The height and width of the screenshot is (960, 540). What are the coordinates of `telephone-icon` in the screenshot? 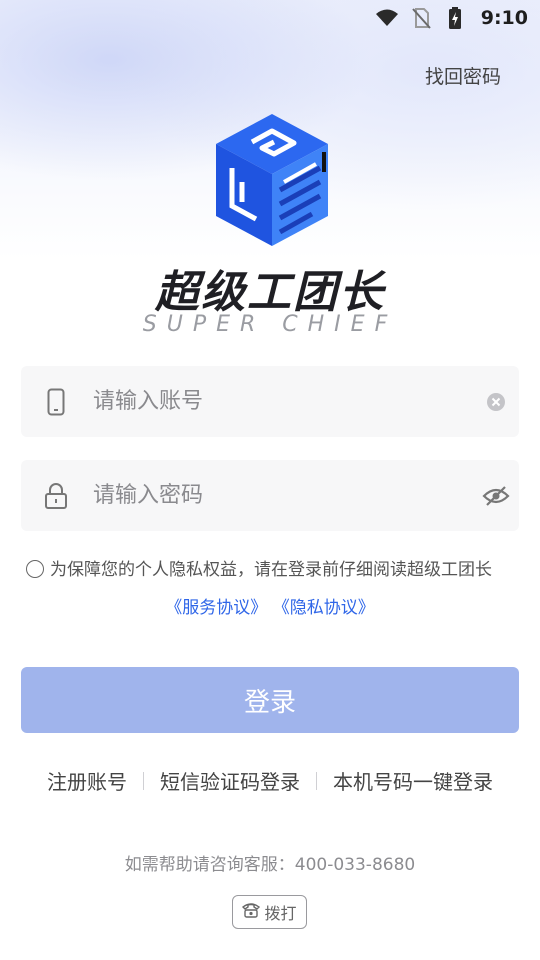 It's located at (251, 912).